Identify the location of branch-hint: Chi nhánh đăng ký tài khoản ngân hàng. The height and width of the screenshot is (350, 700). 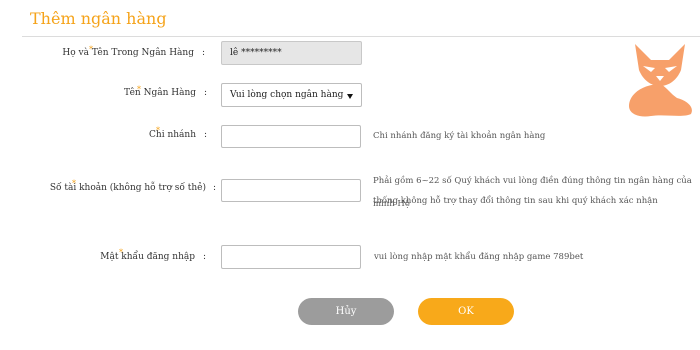
(459, 136).